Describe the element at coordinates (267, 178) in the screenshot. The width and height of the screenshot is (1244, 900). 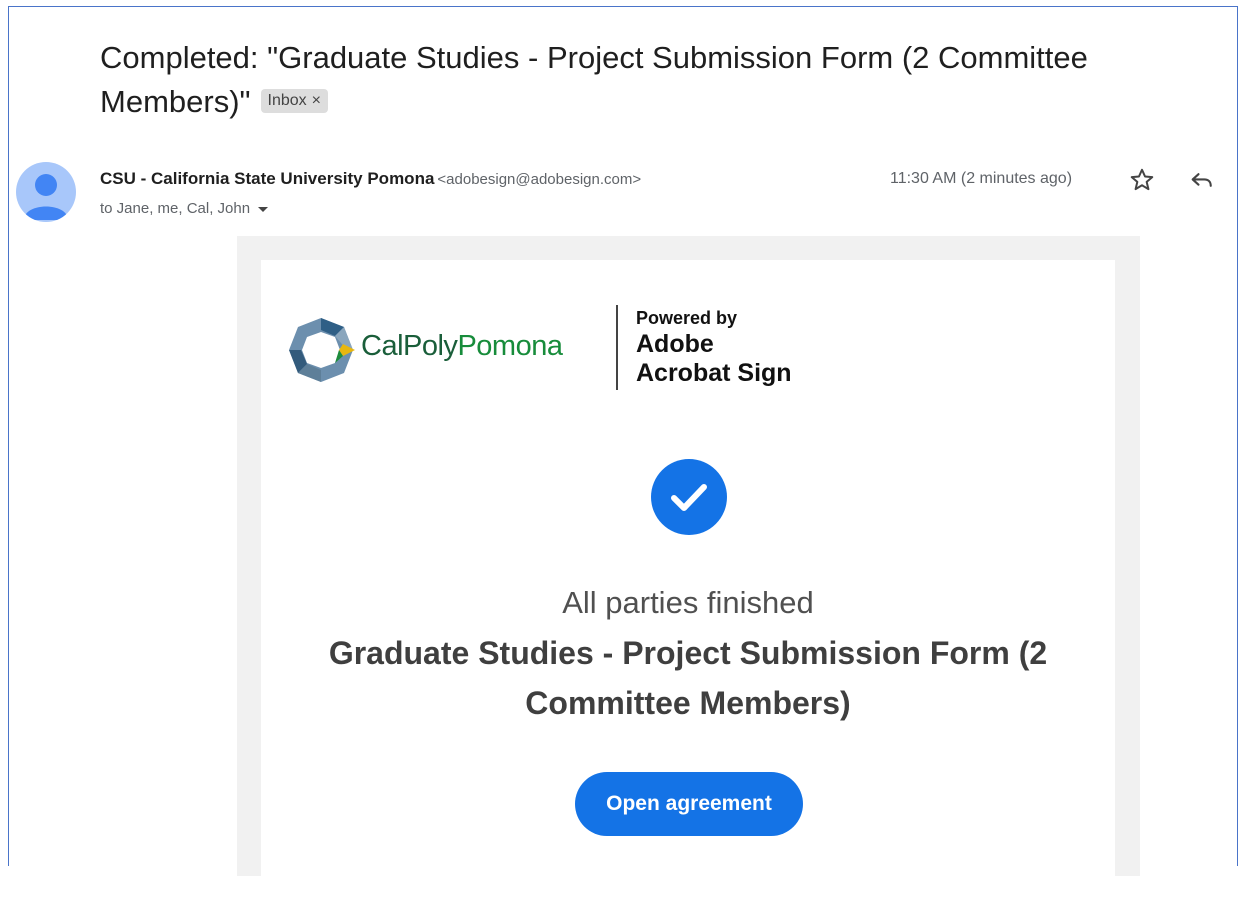
I see `sender-name: CSU - California State University Pomona` at that location.